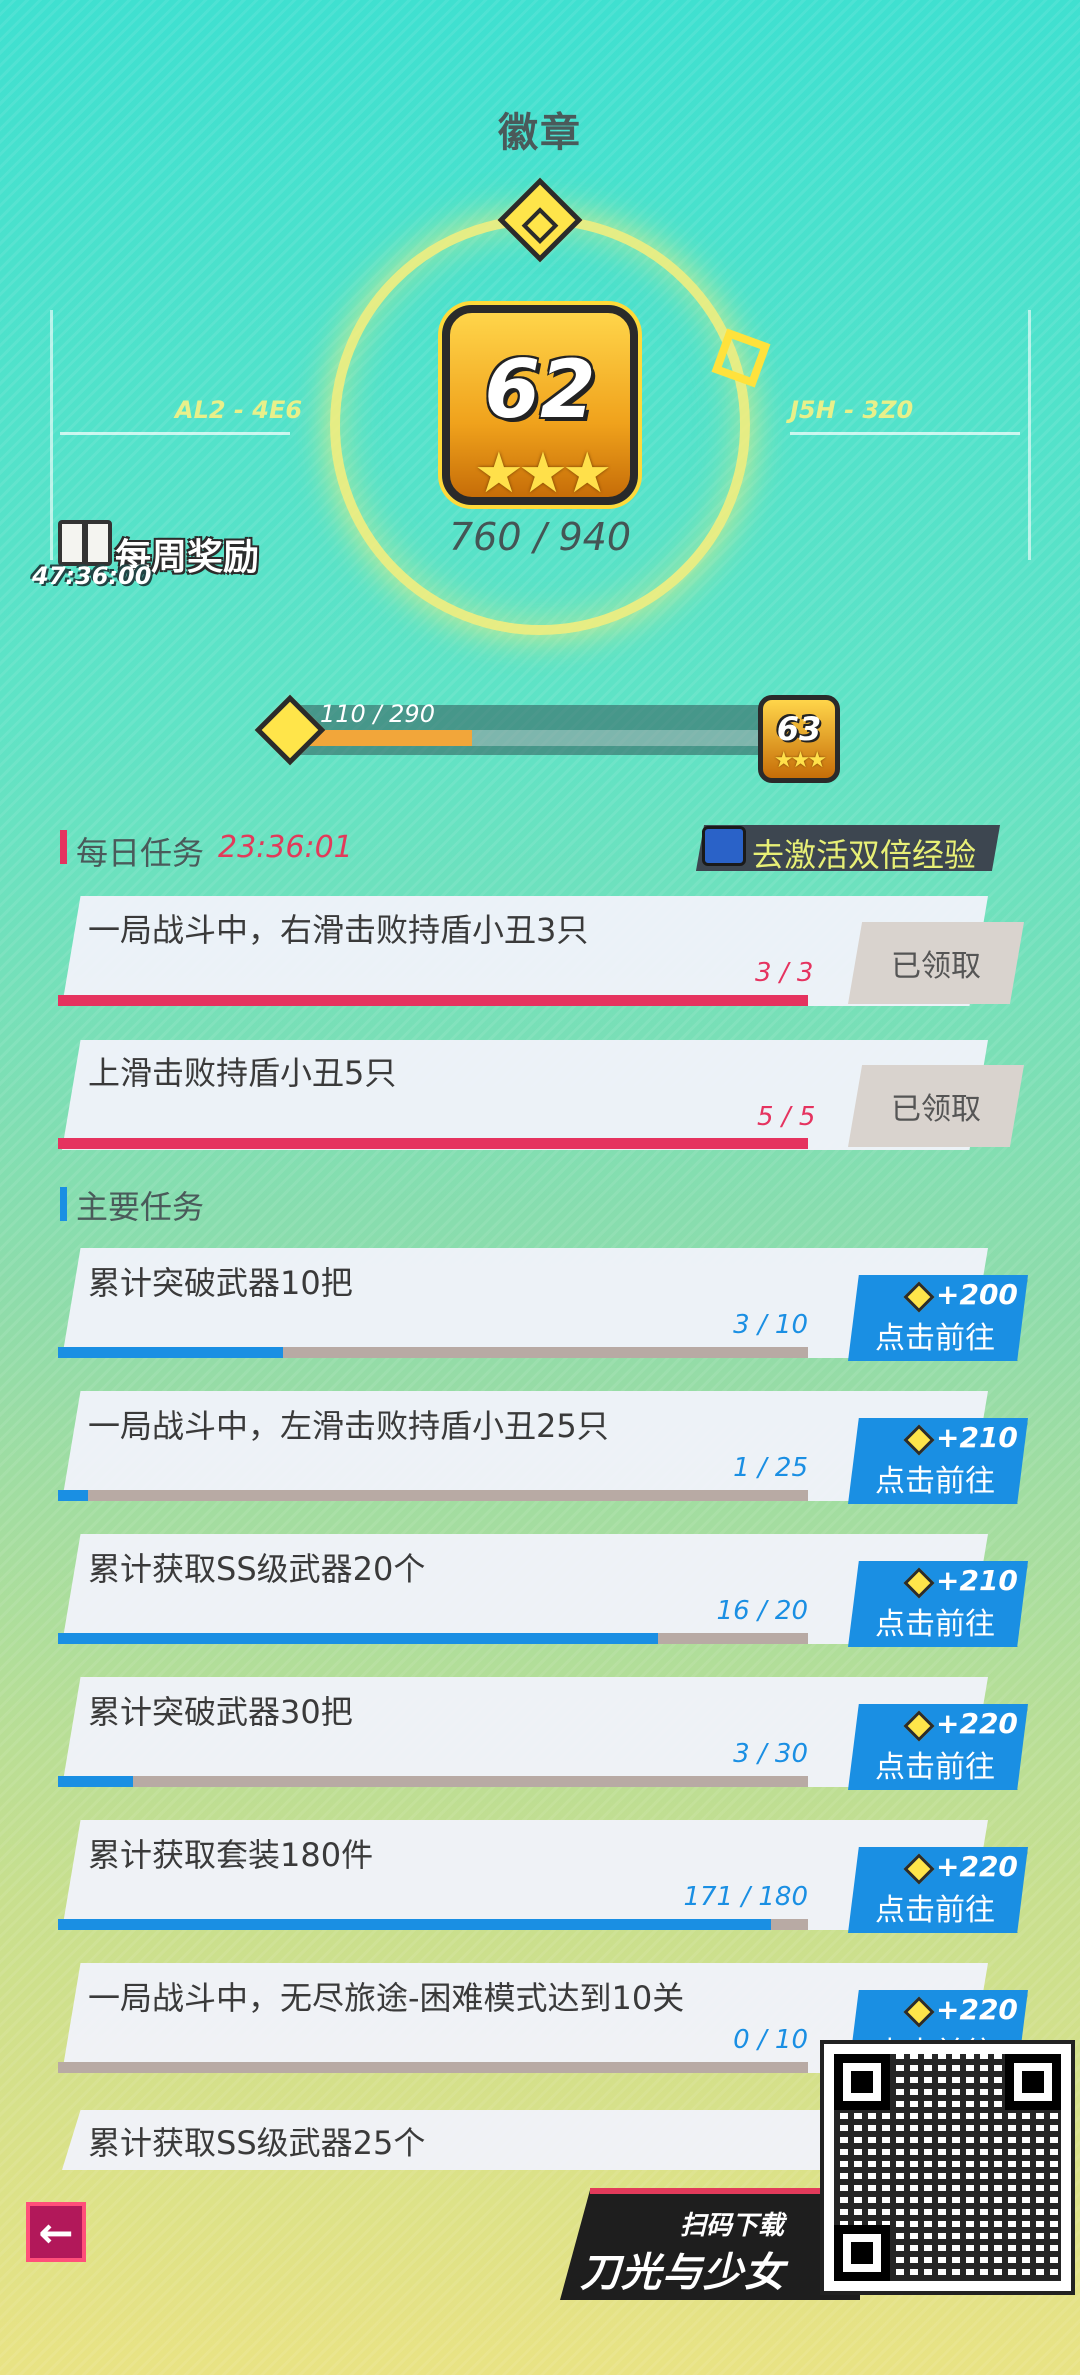 The height and width of the screenshot is (2375, 1080). Describe the element at coordinates (220, 1712) in the screenshot. I see `main-task-title: 累计突破武器30把` at that location.